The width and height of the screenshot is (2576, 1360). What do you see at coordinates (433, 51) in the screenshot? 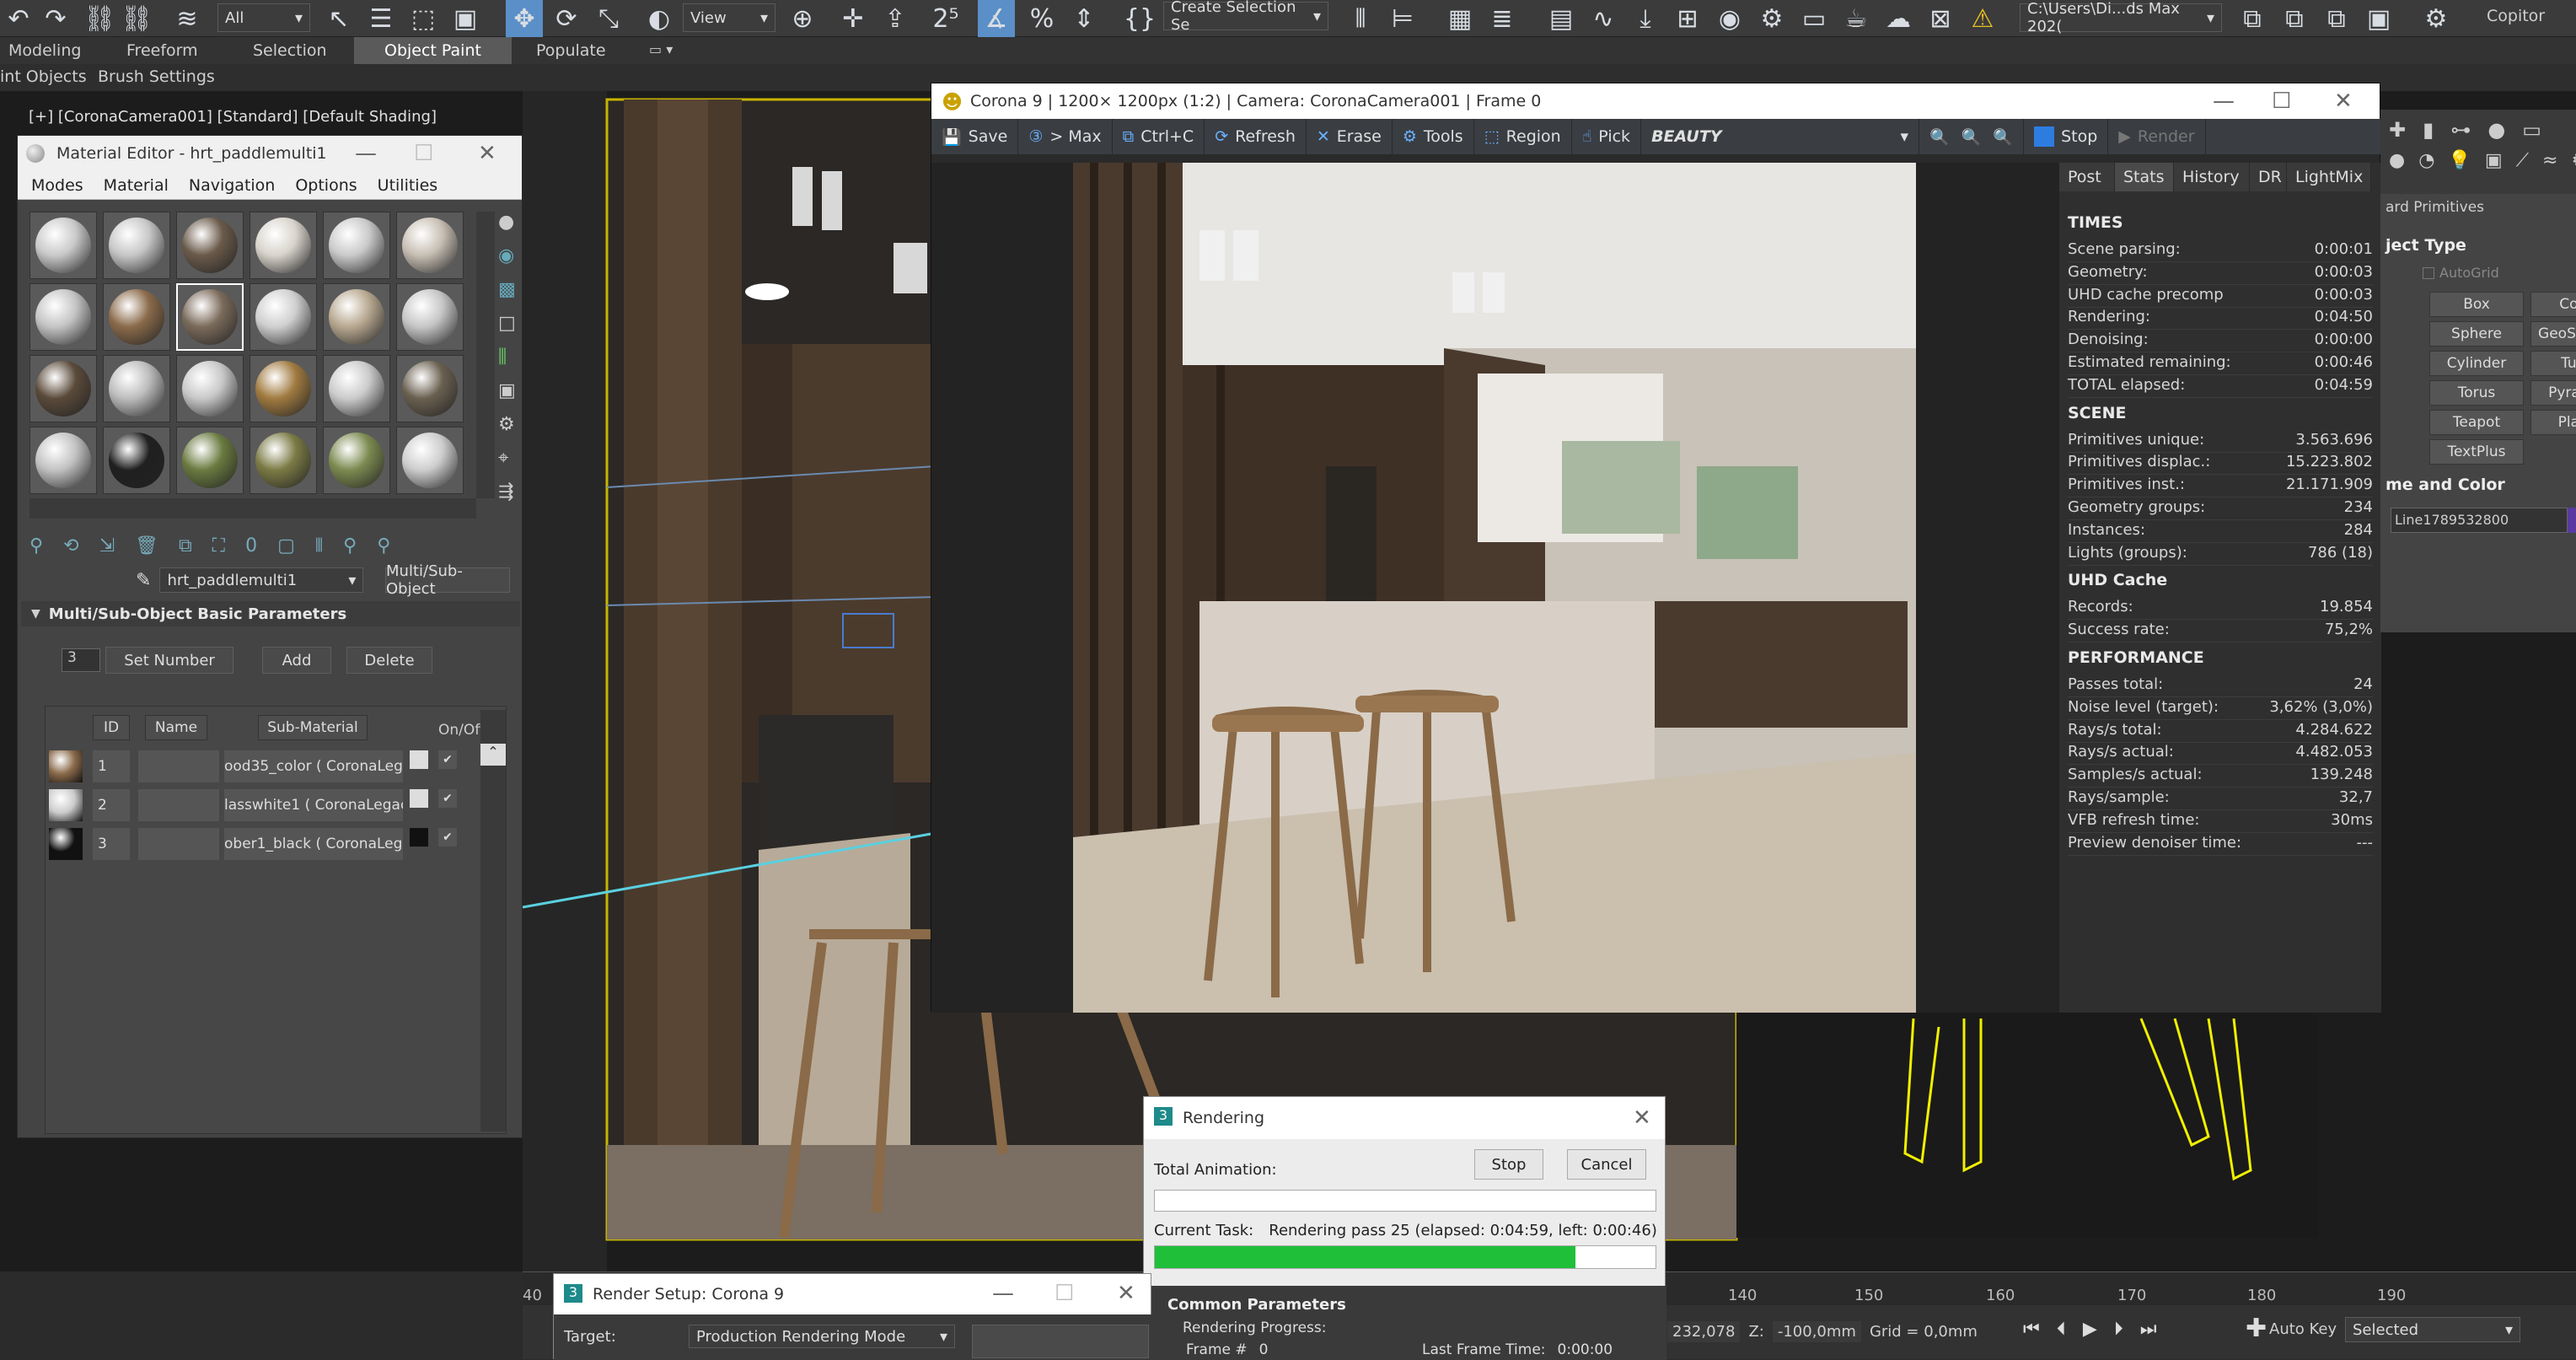
I see `tab-object-paint: Object Paint` at bounding box center [433, 51].